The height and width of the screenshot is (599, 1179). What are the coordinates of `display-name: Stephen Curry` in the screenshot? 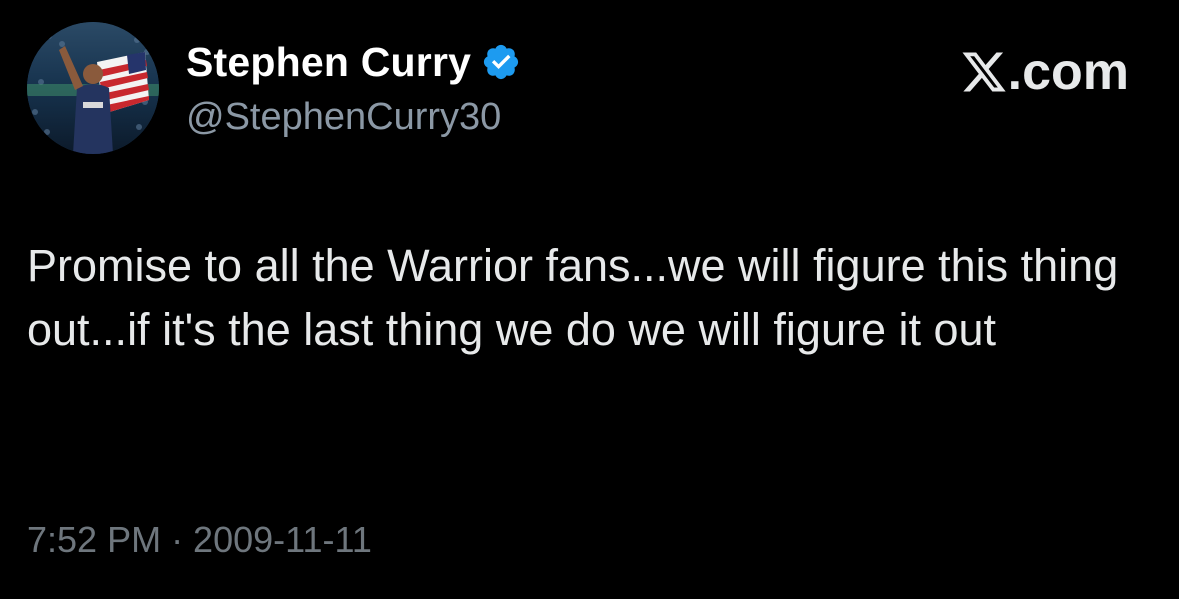 It's located at (328, 62).